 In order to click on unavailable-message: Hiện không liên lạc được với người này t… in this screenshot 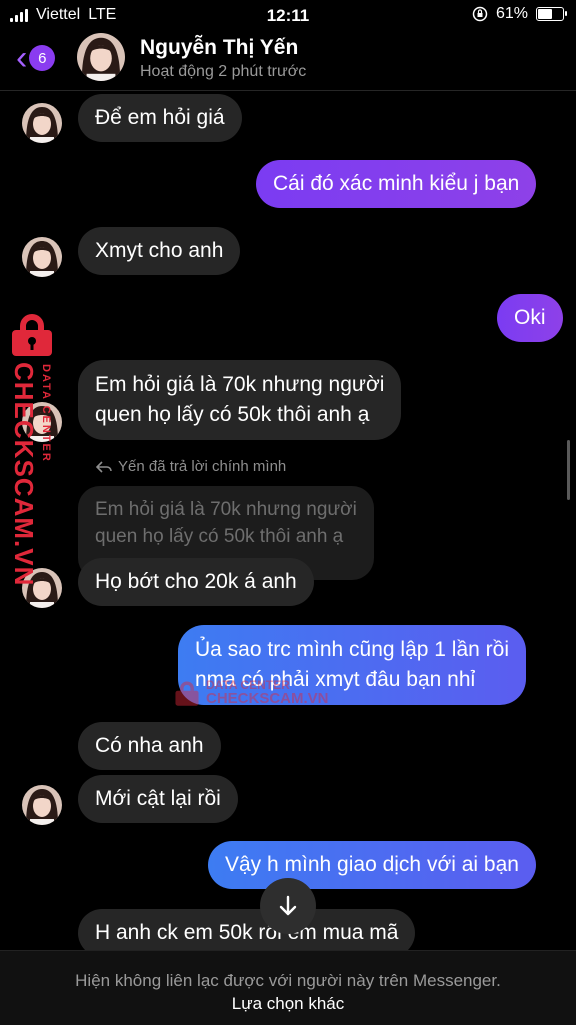, I will do `click(288, 980)`.